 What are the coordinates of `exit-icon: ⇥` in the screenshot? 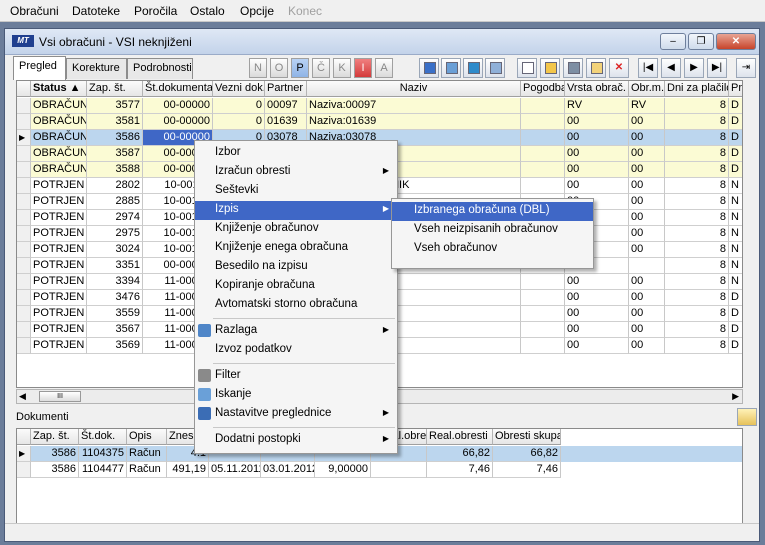 It's located at (746, 68).